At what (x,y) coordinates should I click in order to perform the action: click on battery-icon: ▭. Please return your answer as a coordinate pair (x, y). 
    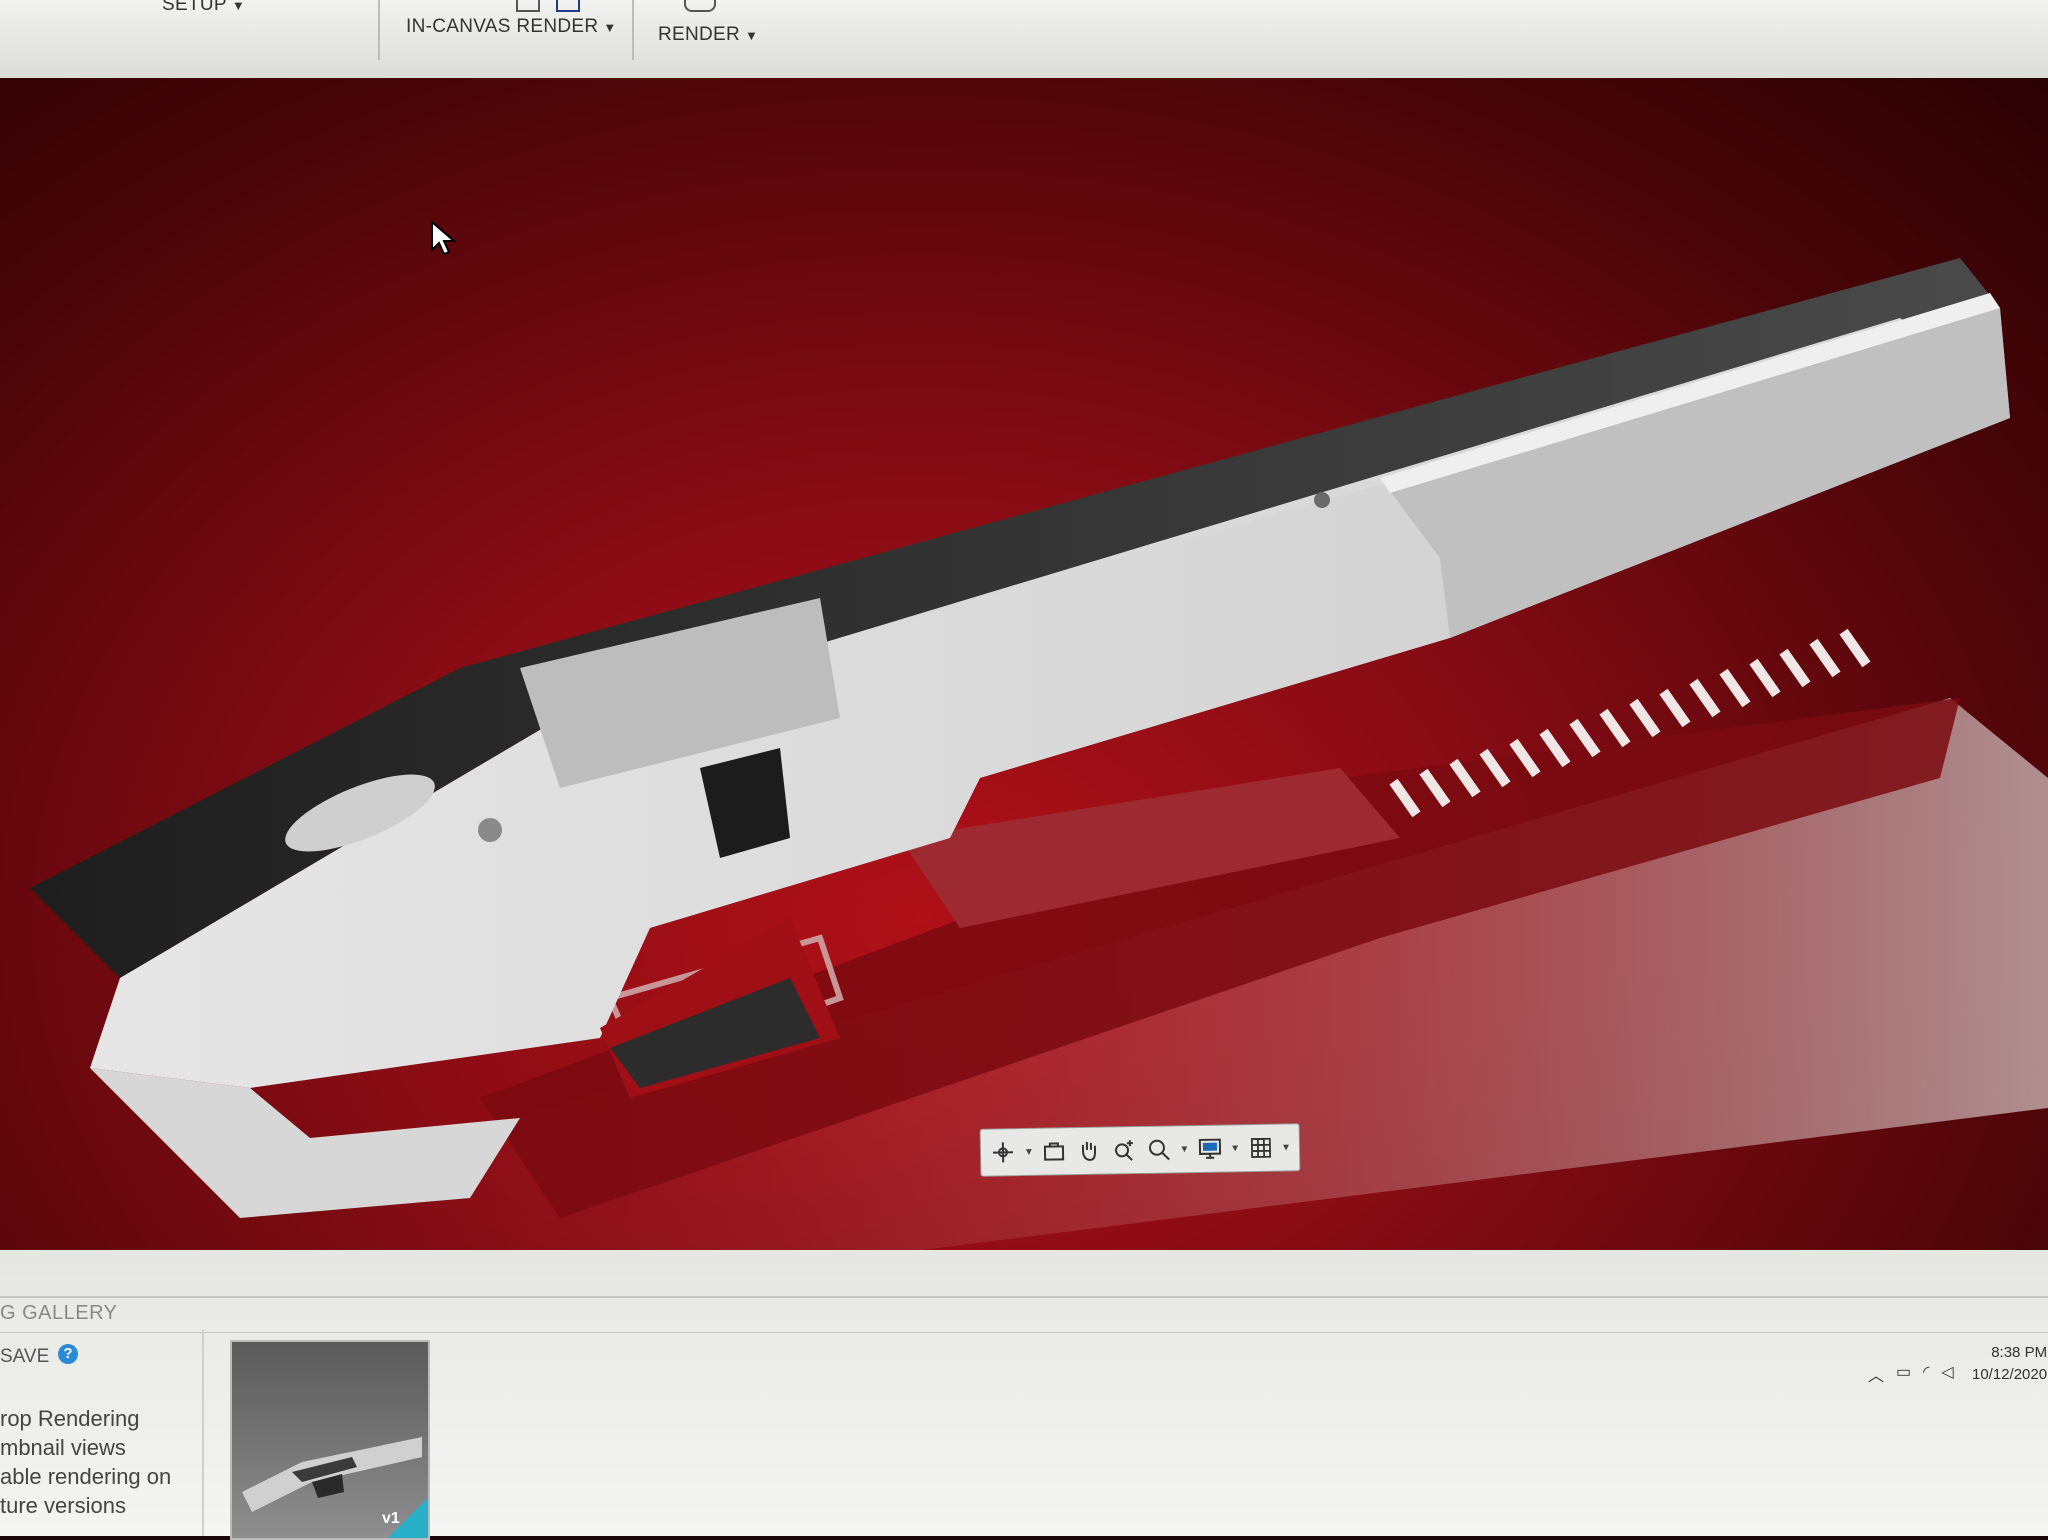
    Looking at the image, I should click on (1903, 1374).